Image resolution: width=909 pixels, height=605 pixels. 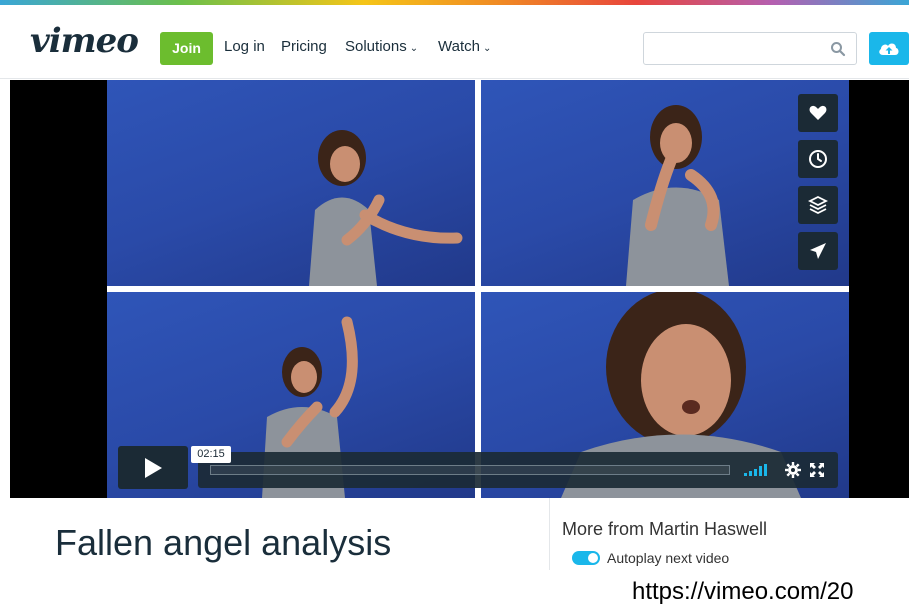 I want to click on nav-pricing: Pricing, so click(x=304, y=46).